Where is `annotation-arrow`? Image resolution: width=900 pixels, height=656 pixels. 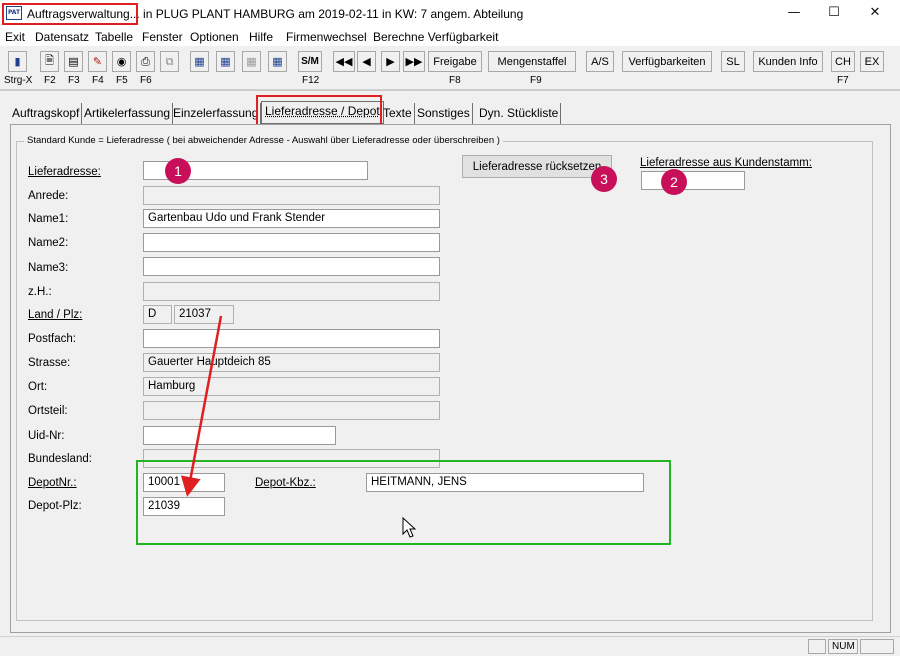
annotation-arrow is located at coordinates (201, 406).